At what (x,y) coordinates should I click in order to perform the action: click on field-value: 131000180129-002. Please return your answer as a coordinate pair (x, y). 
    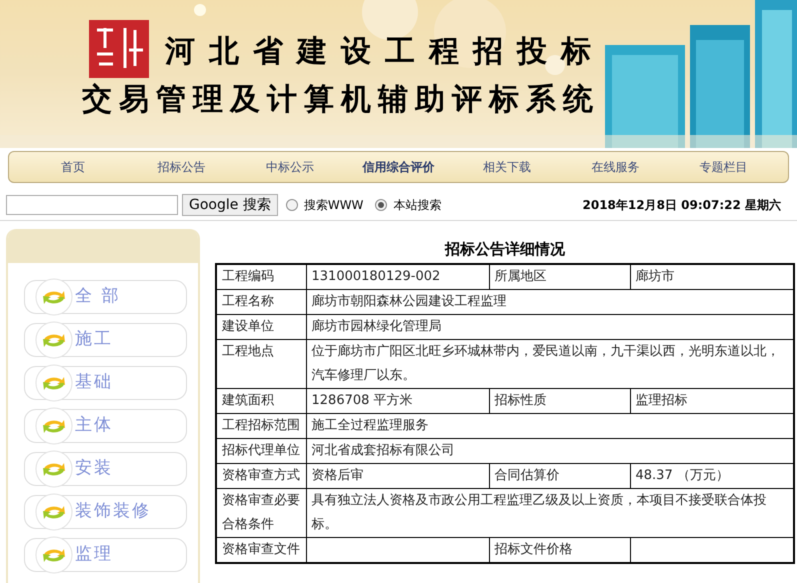
    Looking at the image, I should click on (376, 276).